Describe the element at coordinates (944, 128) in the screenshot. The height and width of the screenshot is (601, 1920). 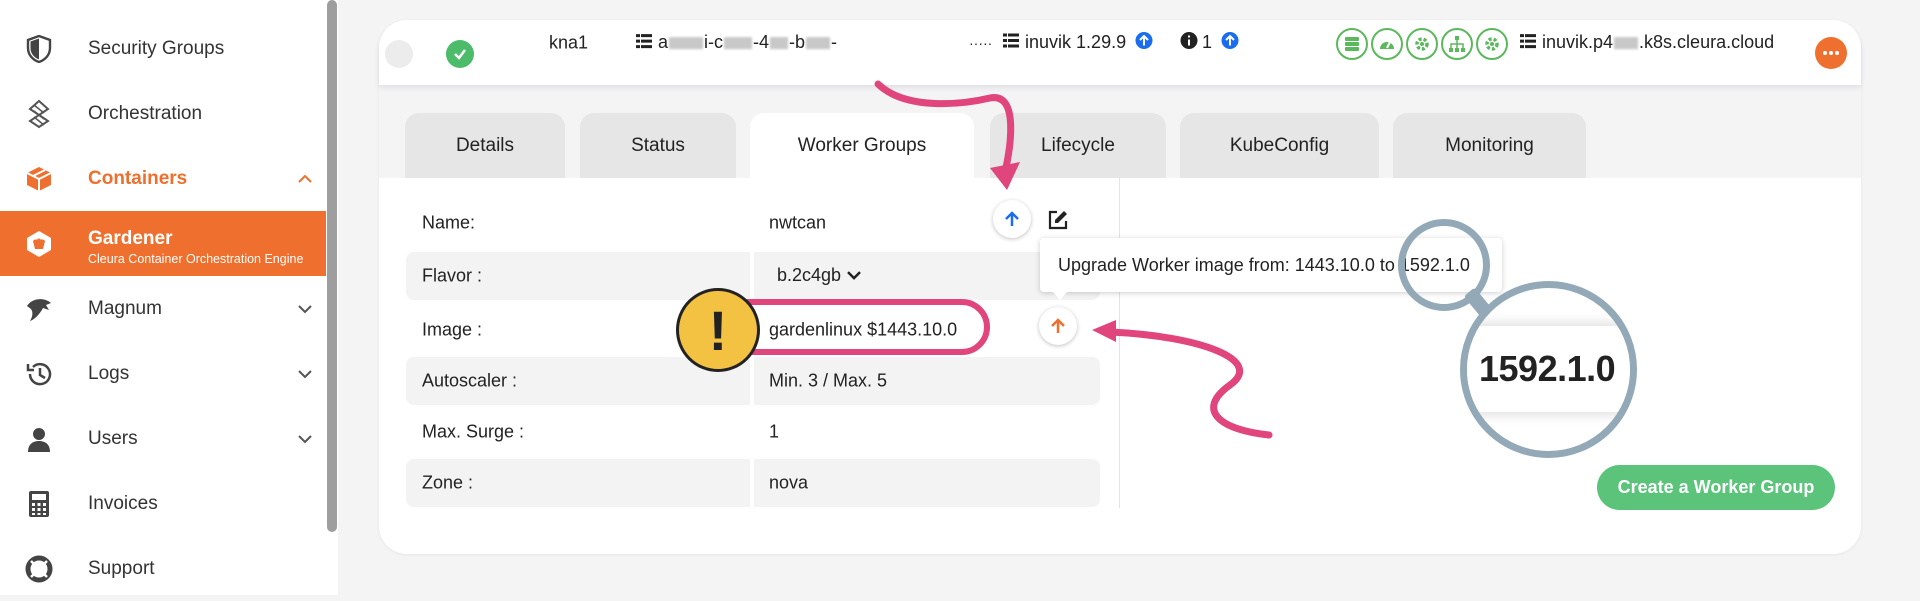
I see `pink-arrow-top` at that location.